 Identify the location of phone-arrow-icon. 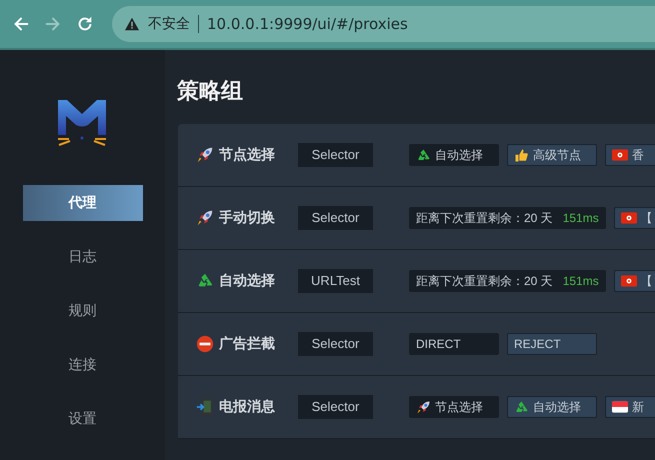
(205, 407).